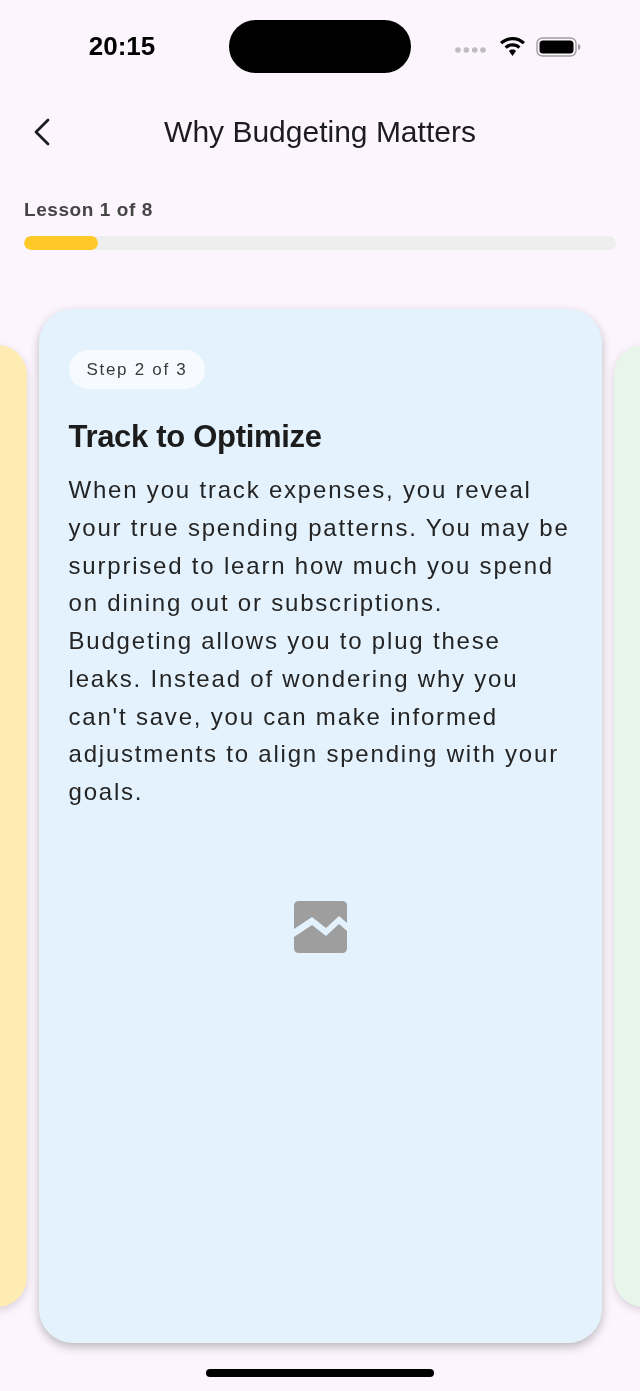 The height and width of the screenshot is (1391, 640). I want to click on status-time: 20:15, so click(122, 46).